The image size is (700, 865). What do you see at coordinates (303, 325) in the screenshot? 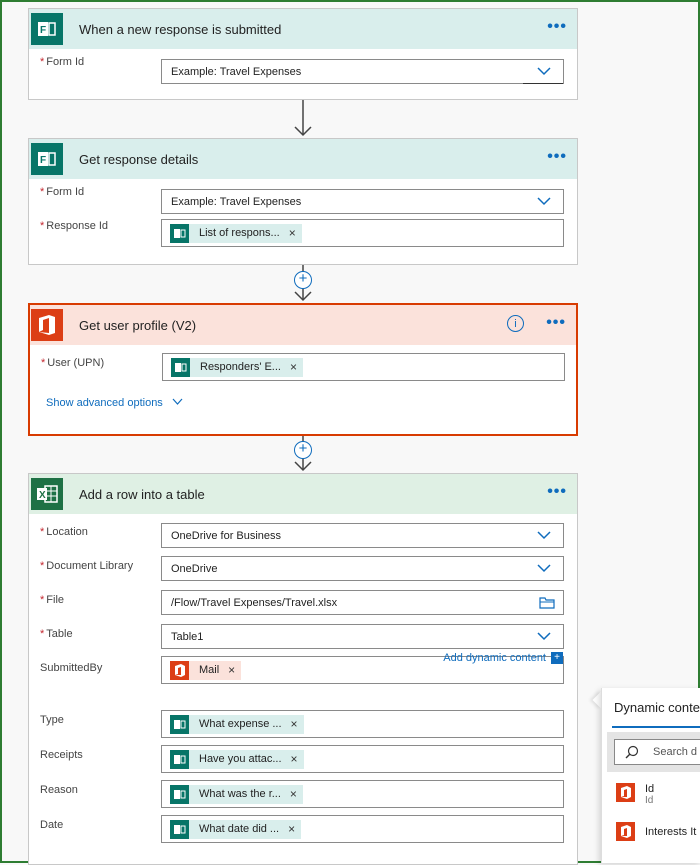
I see `get-user-profile-card-header: Get user profile (V2) i •••` at bounding box center [303, 325].